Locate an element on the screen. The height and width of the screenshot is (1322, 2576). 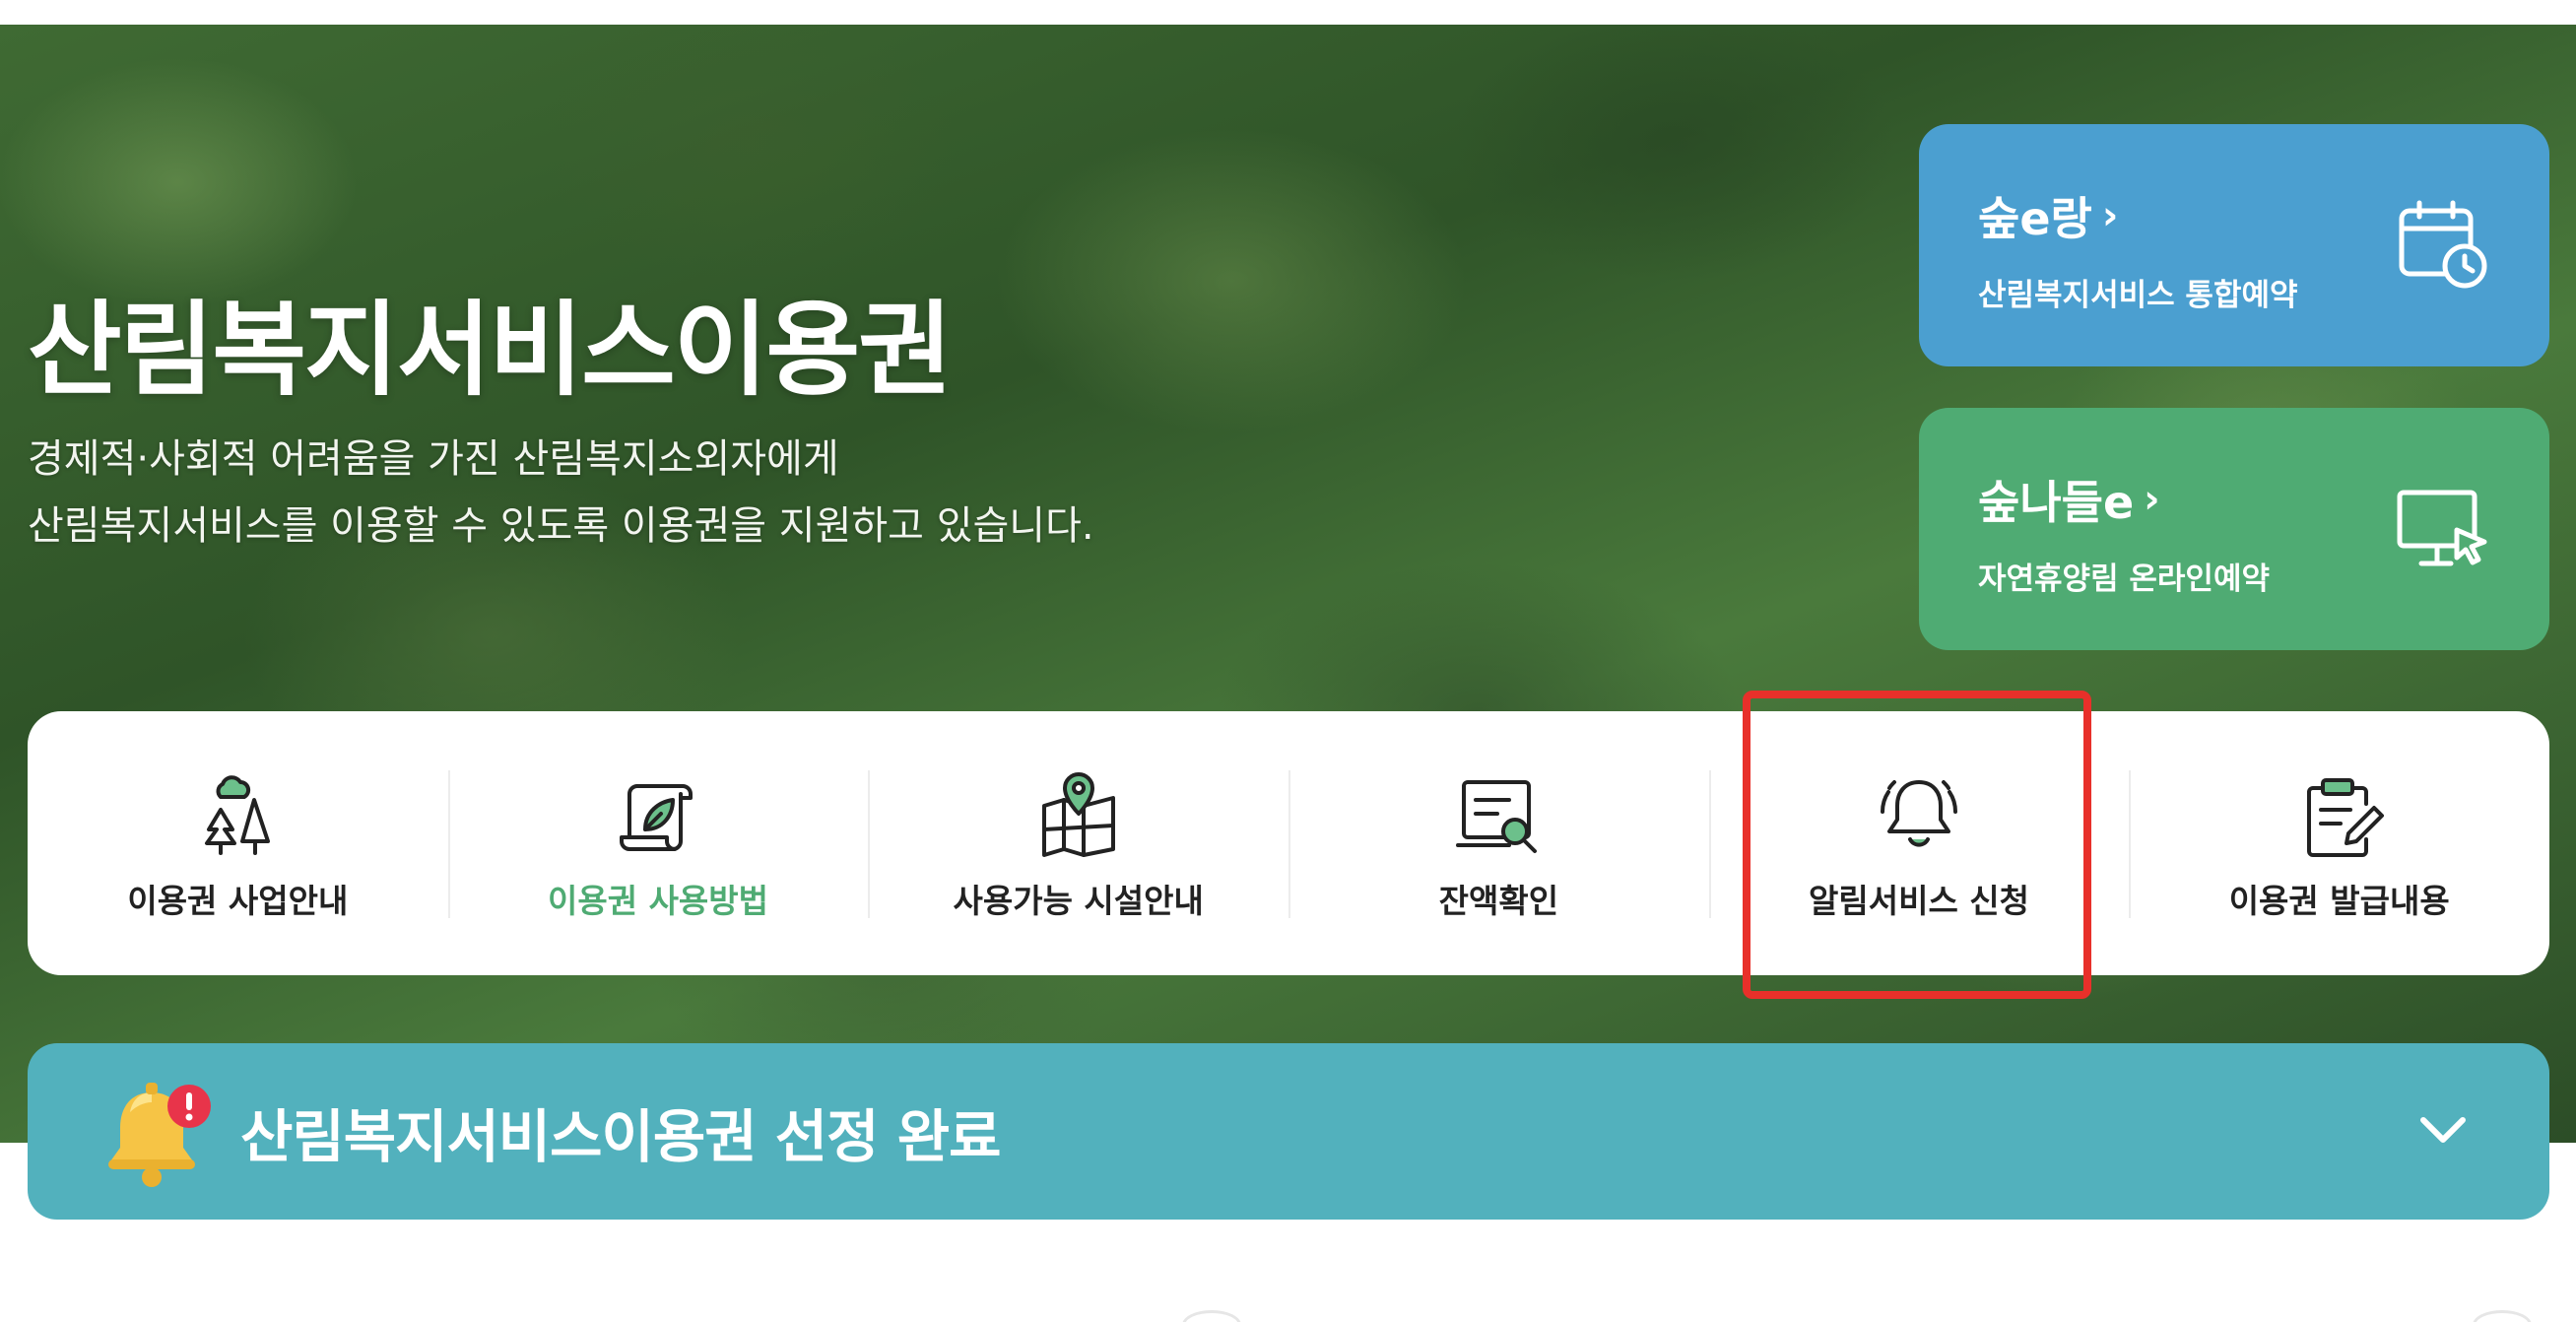
menu-item-balance-check: 잔액확인 is located at coordinates (1499, 843).